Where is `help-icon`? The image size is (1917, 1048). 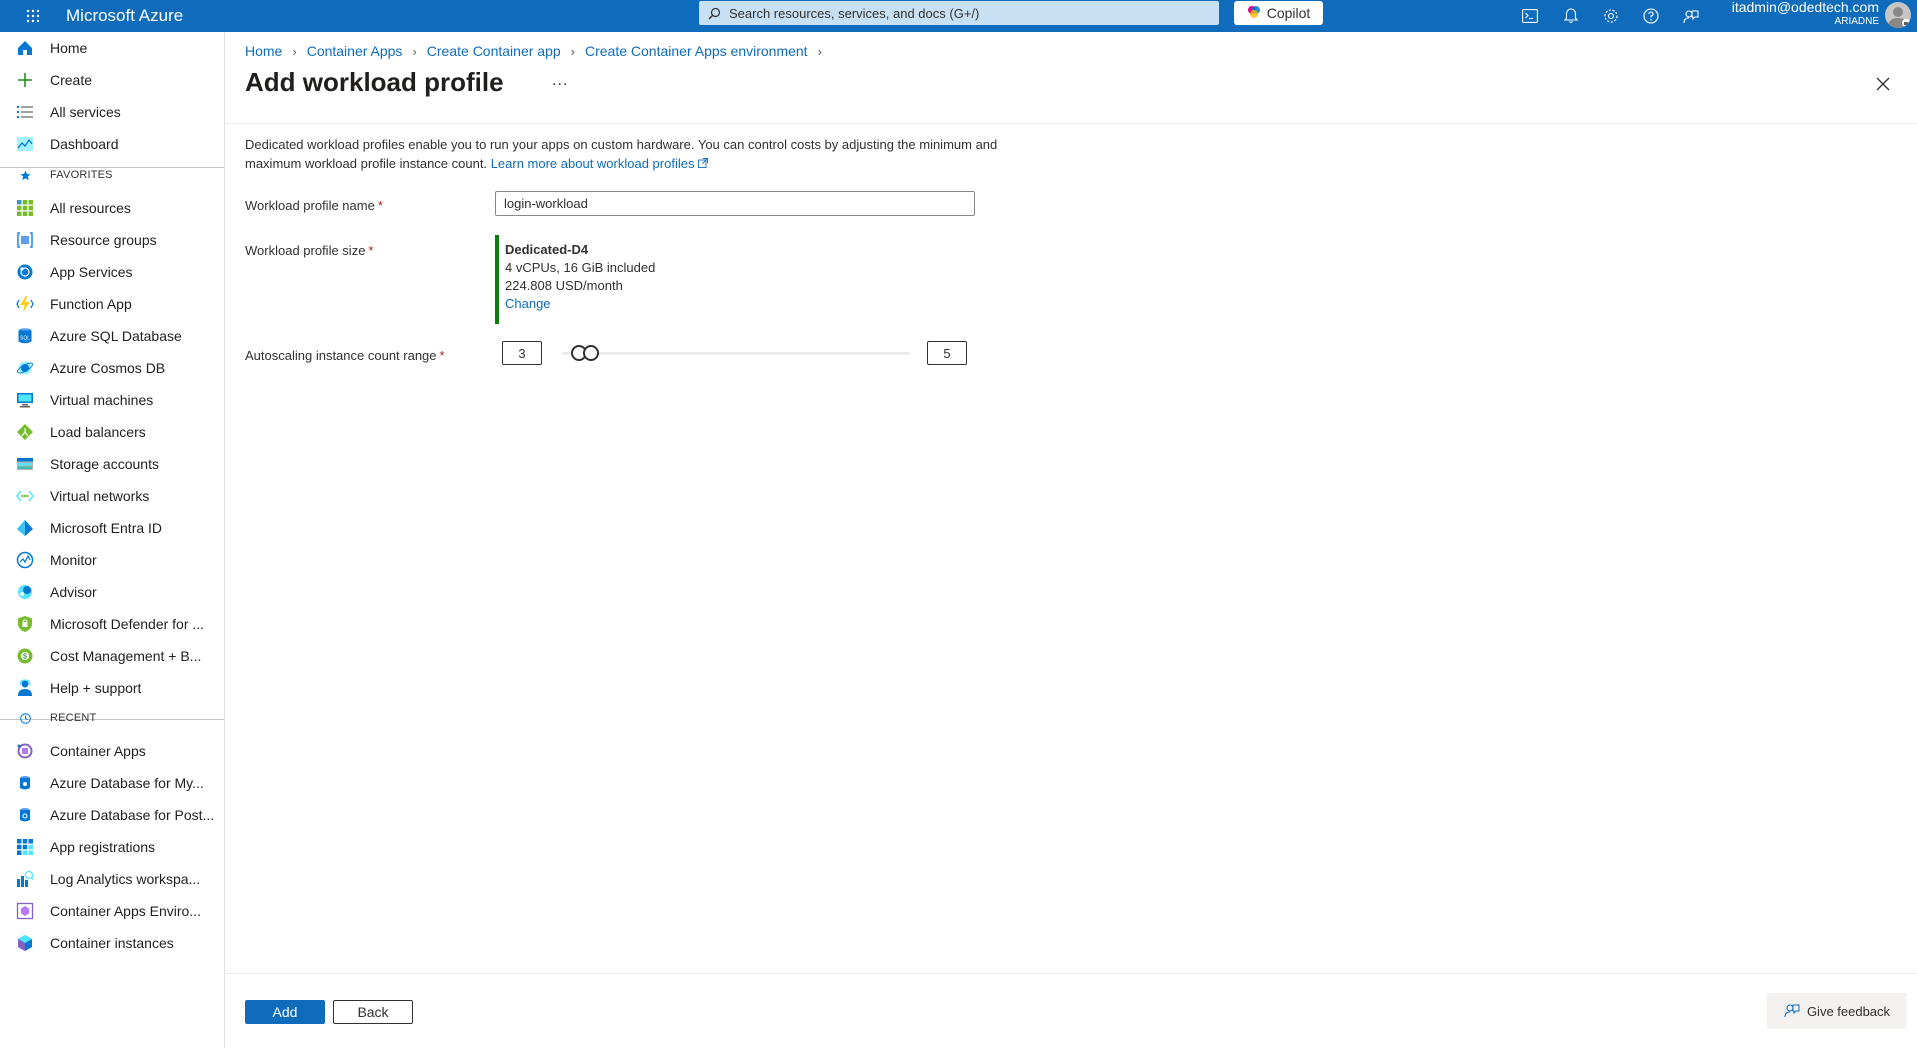
help-icon is located at coordinates (1651, 16).